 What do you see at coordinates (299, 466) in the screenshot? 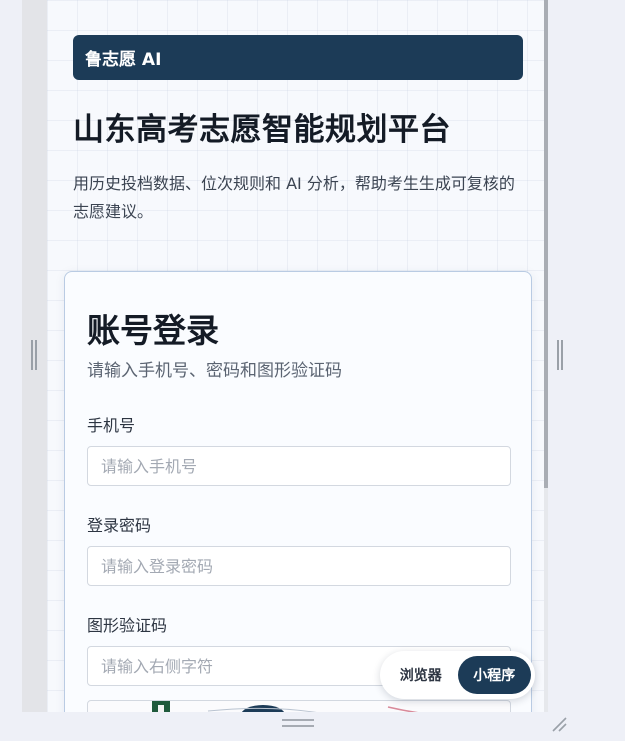
I see `phone-input` at bounding box center [299, 466].